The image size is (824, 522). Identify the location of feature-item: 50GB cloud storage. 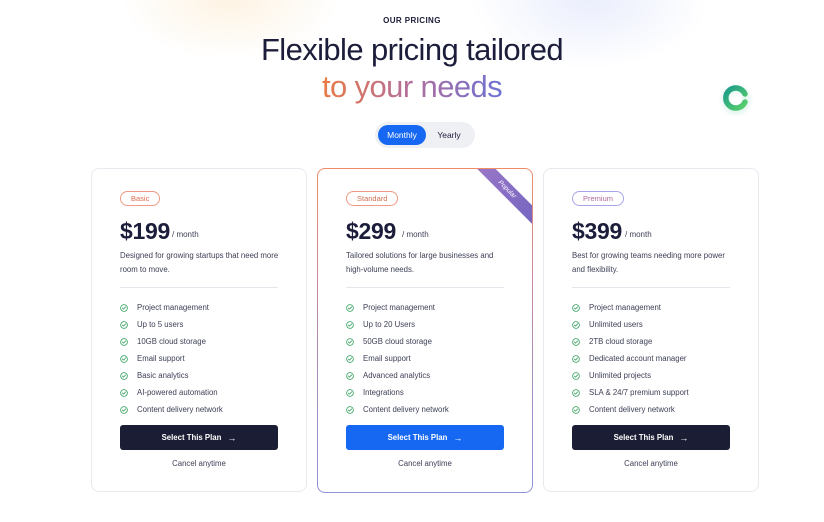
(397, 341).